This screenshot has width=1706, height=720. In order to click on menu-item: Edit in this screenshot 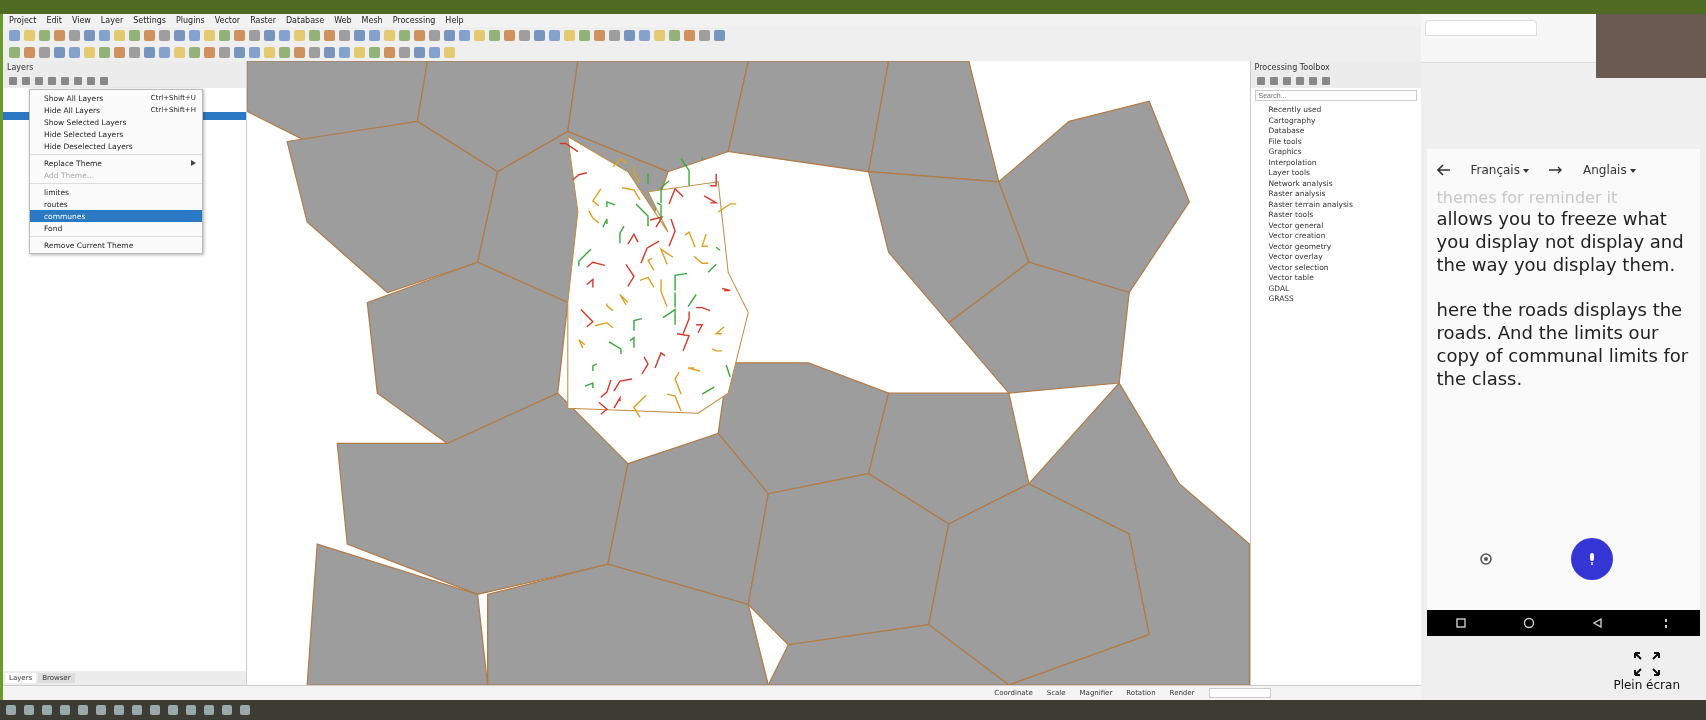, I will do `click(54, 20)`.